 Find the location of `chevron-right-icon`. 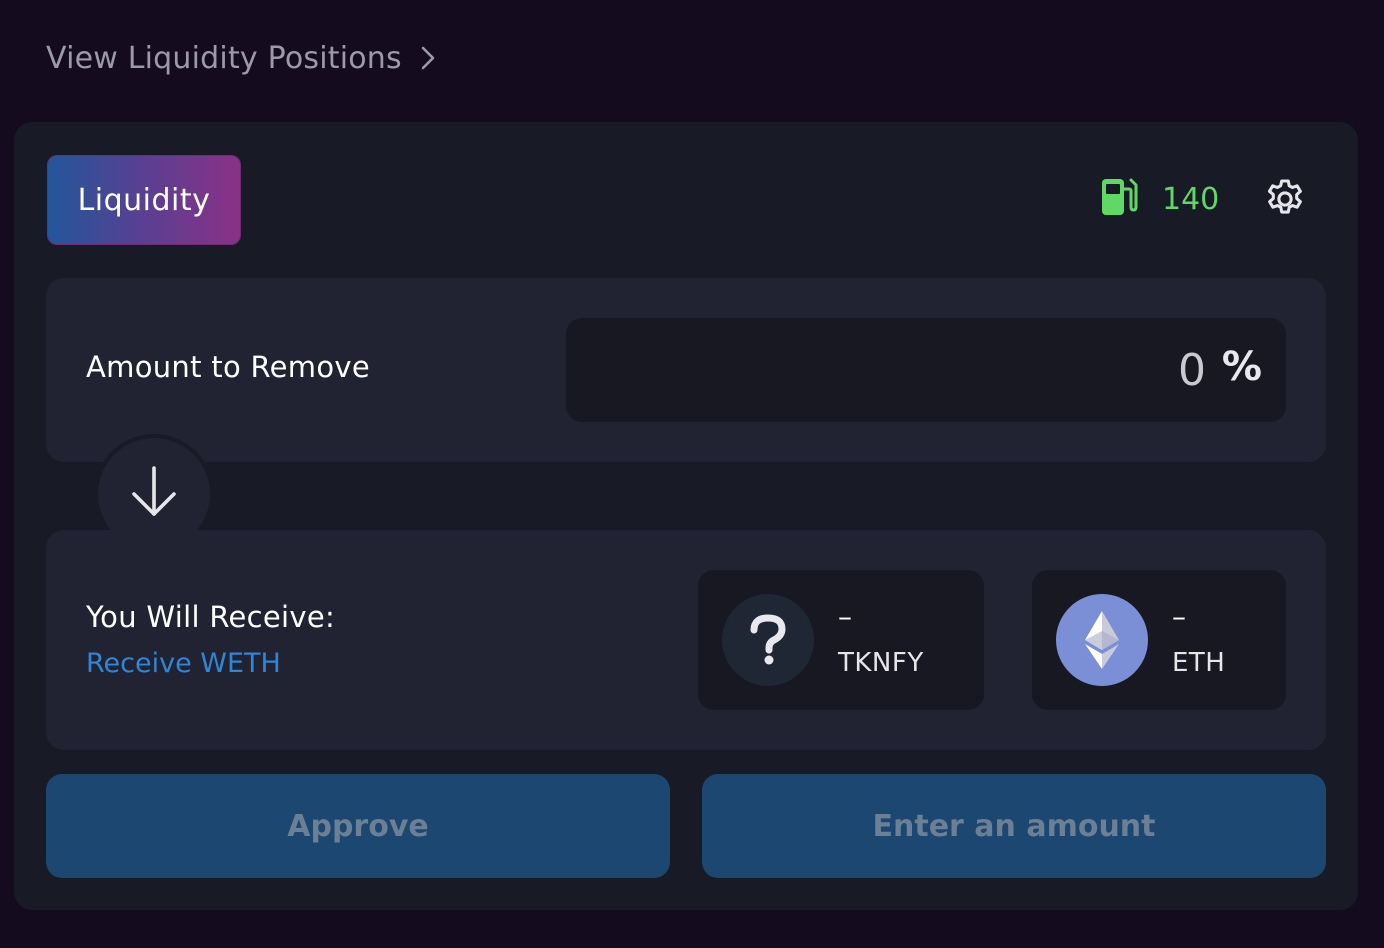

chevron-right-icon is located at coordinates (428, 58).